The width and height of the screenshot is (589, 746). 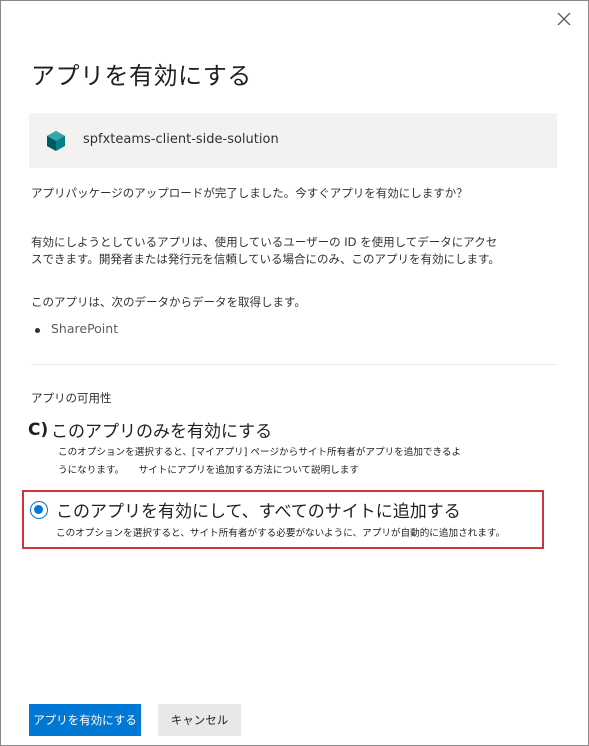 What do you see at coordinates (85, 328) in the screenshot?
I see `data-source-item: SharePoint` at bounding box center [85, 328].